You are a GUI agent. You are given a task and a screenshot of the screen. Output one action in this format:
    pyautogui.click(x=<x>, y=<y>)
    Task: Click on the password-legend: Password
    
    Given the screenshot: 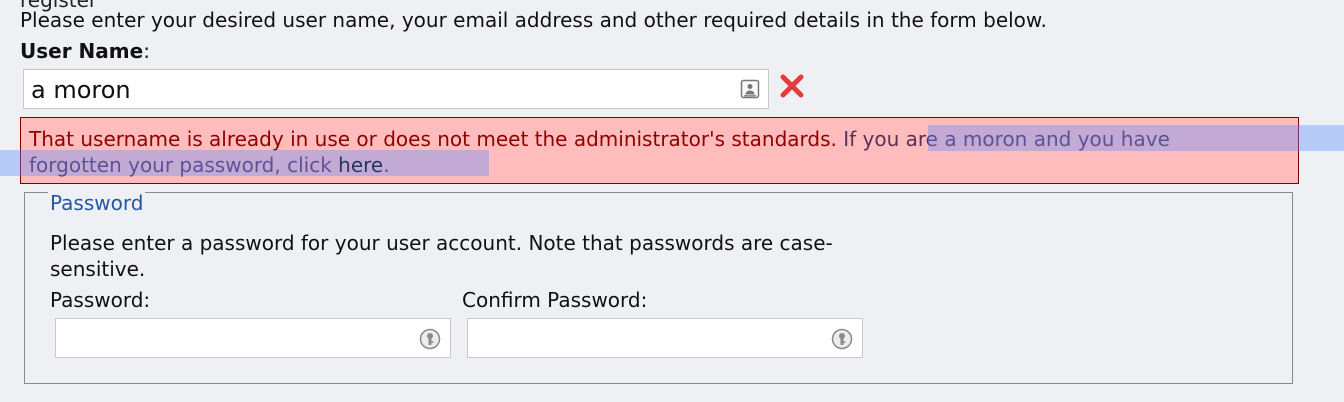 What is the action you would take?
    pyautogui.click(x=97, y=203)
    